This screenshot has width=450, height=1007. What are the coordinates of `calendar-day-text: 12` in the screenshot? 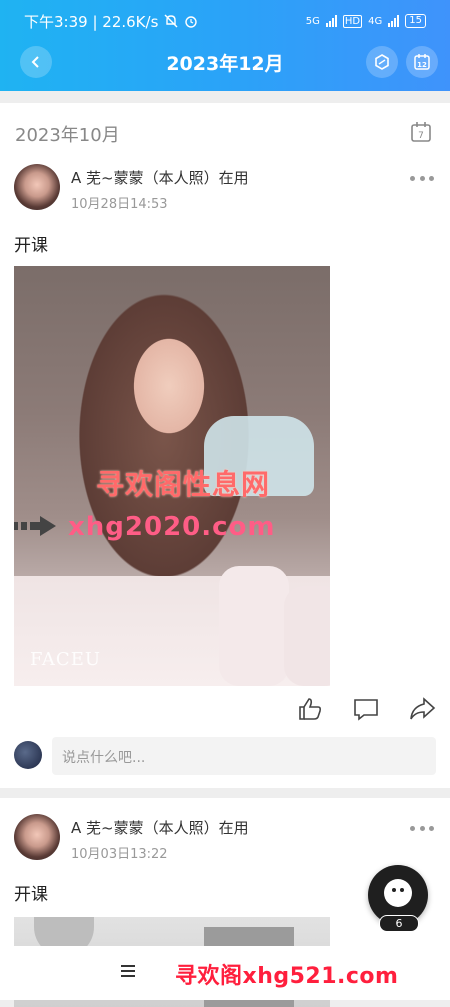 It's located at (422, 65).